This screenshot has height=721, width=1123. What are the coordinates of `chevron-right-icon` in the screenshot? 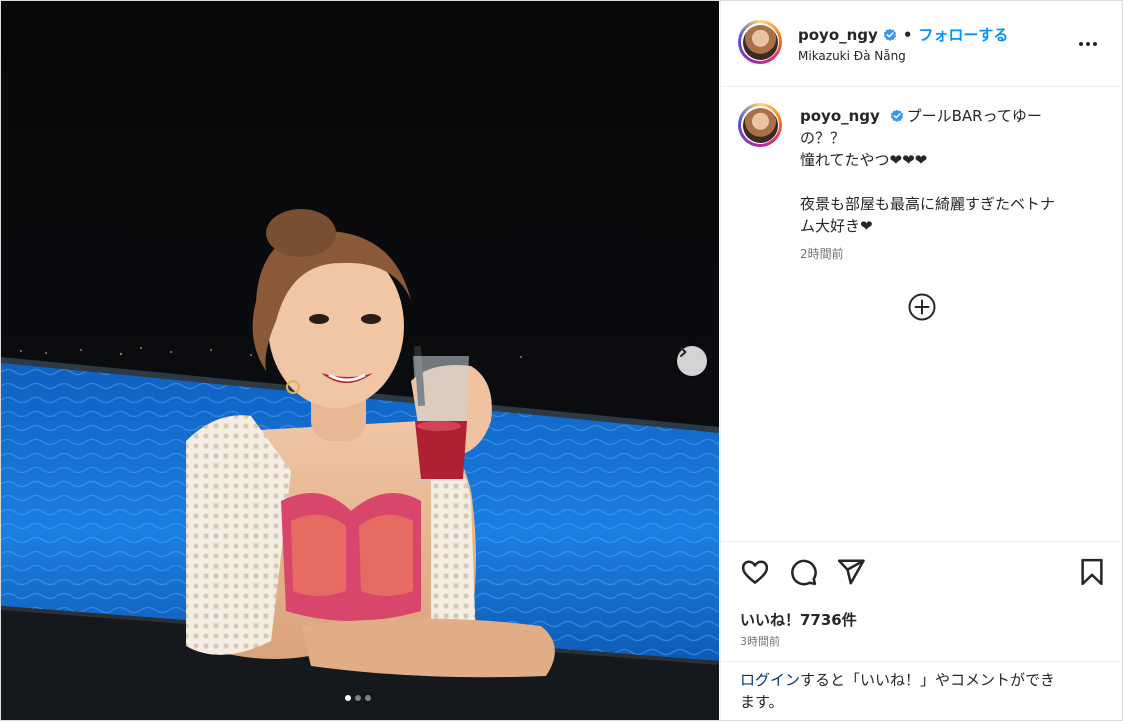 It's located at (683, 352).